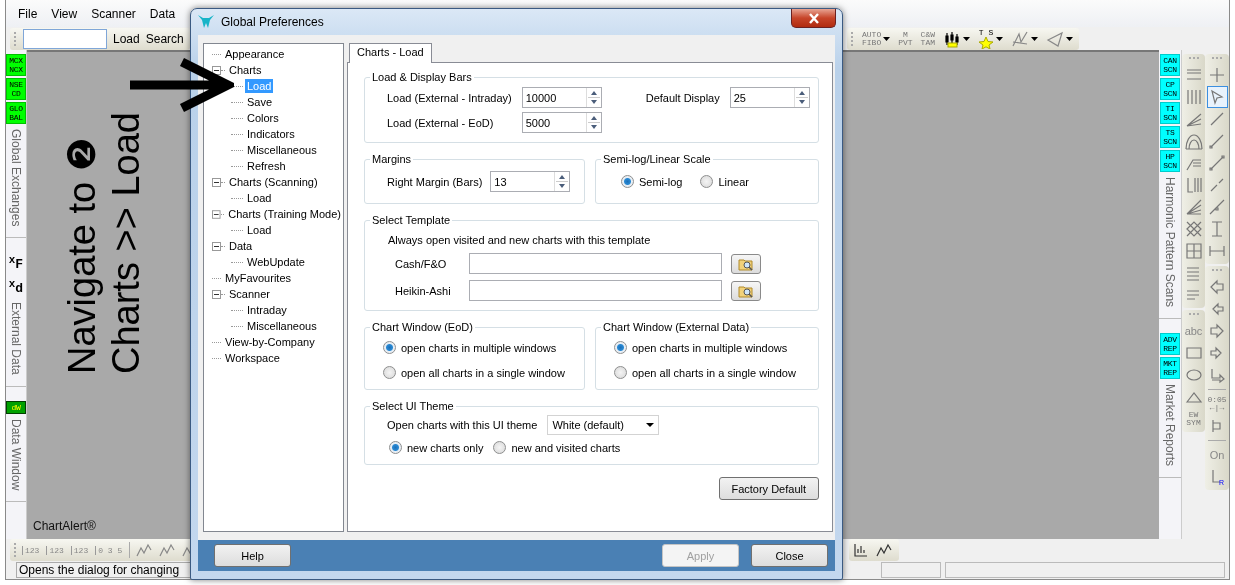  What do you see at coordinates (990, 38) in the screenshot?
I see `toolbar-button: T S` at bounding box center [990, 38].